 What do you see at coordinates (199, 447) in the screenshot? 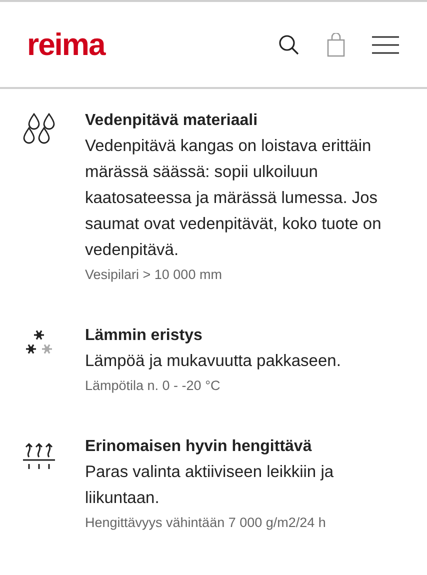
I see `feature-title: Erinomaisen hyvin hengittävä` at bounding box center [199, 447].